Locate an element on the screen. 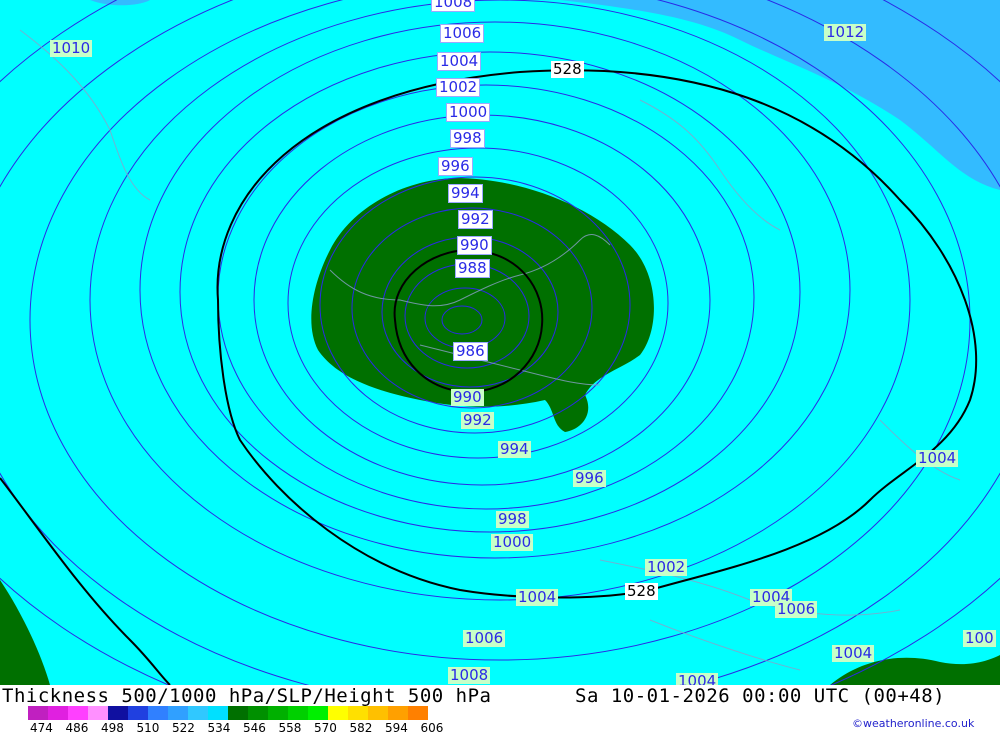 Image resolution: width=1000 pixels, height=735 pixels. isobar-label: 100 is located at coordinates (979, 638).